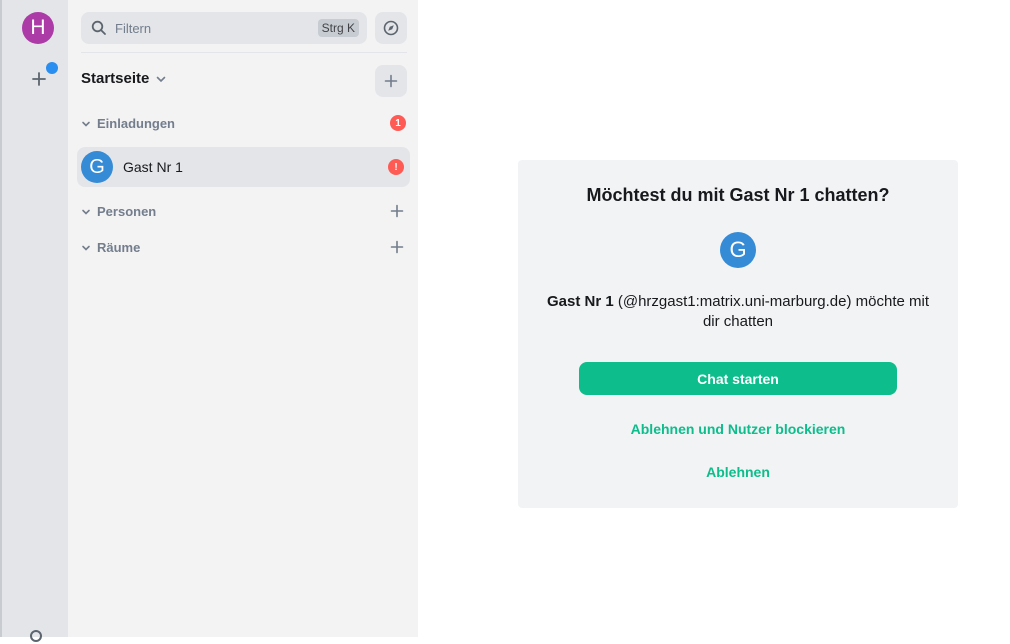 The image size is (1010, 644). I want to click on page-title: Startseite, so click(115, 78).